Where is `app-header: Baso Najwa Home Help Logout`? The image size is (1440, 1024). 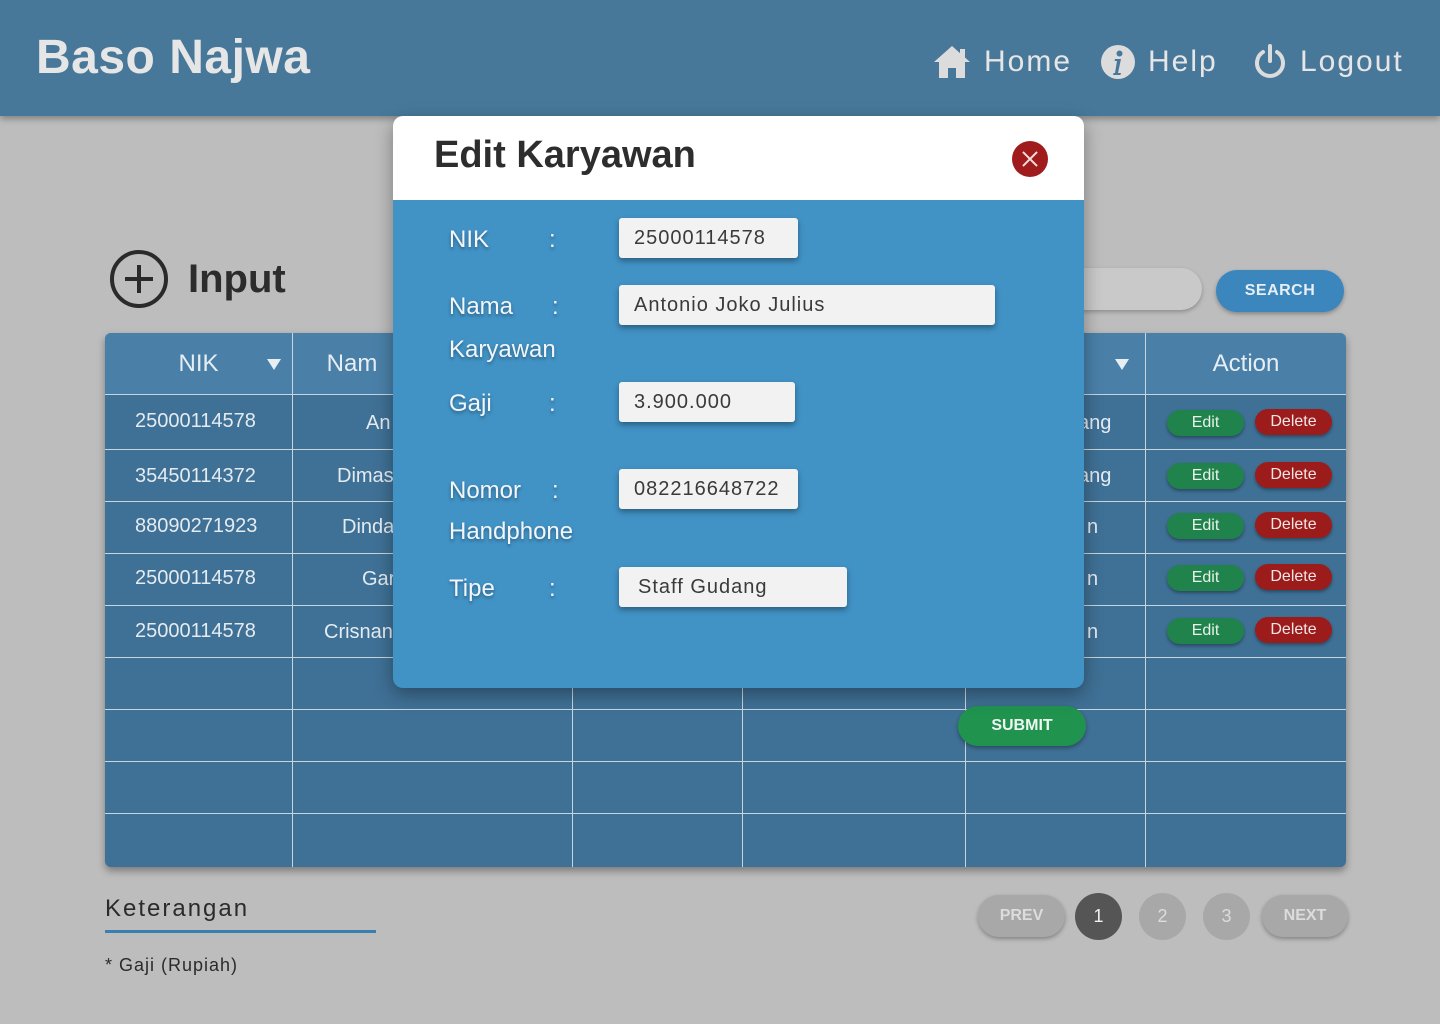 app-header: Baso Najwa Home Help Logout is located at coordinates (720, 58).